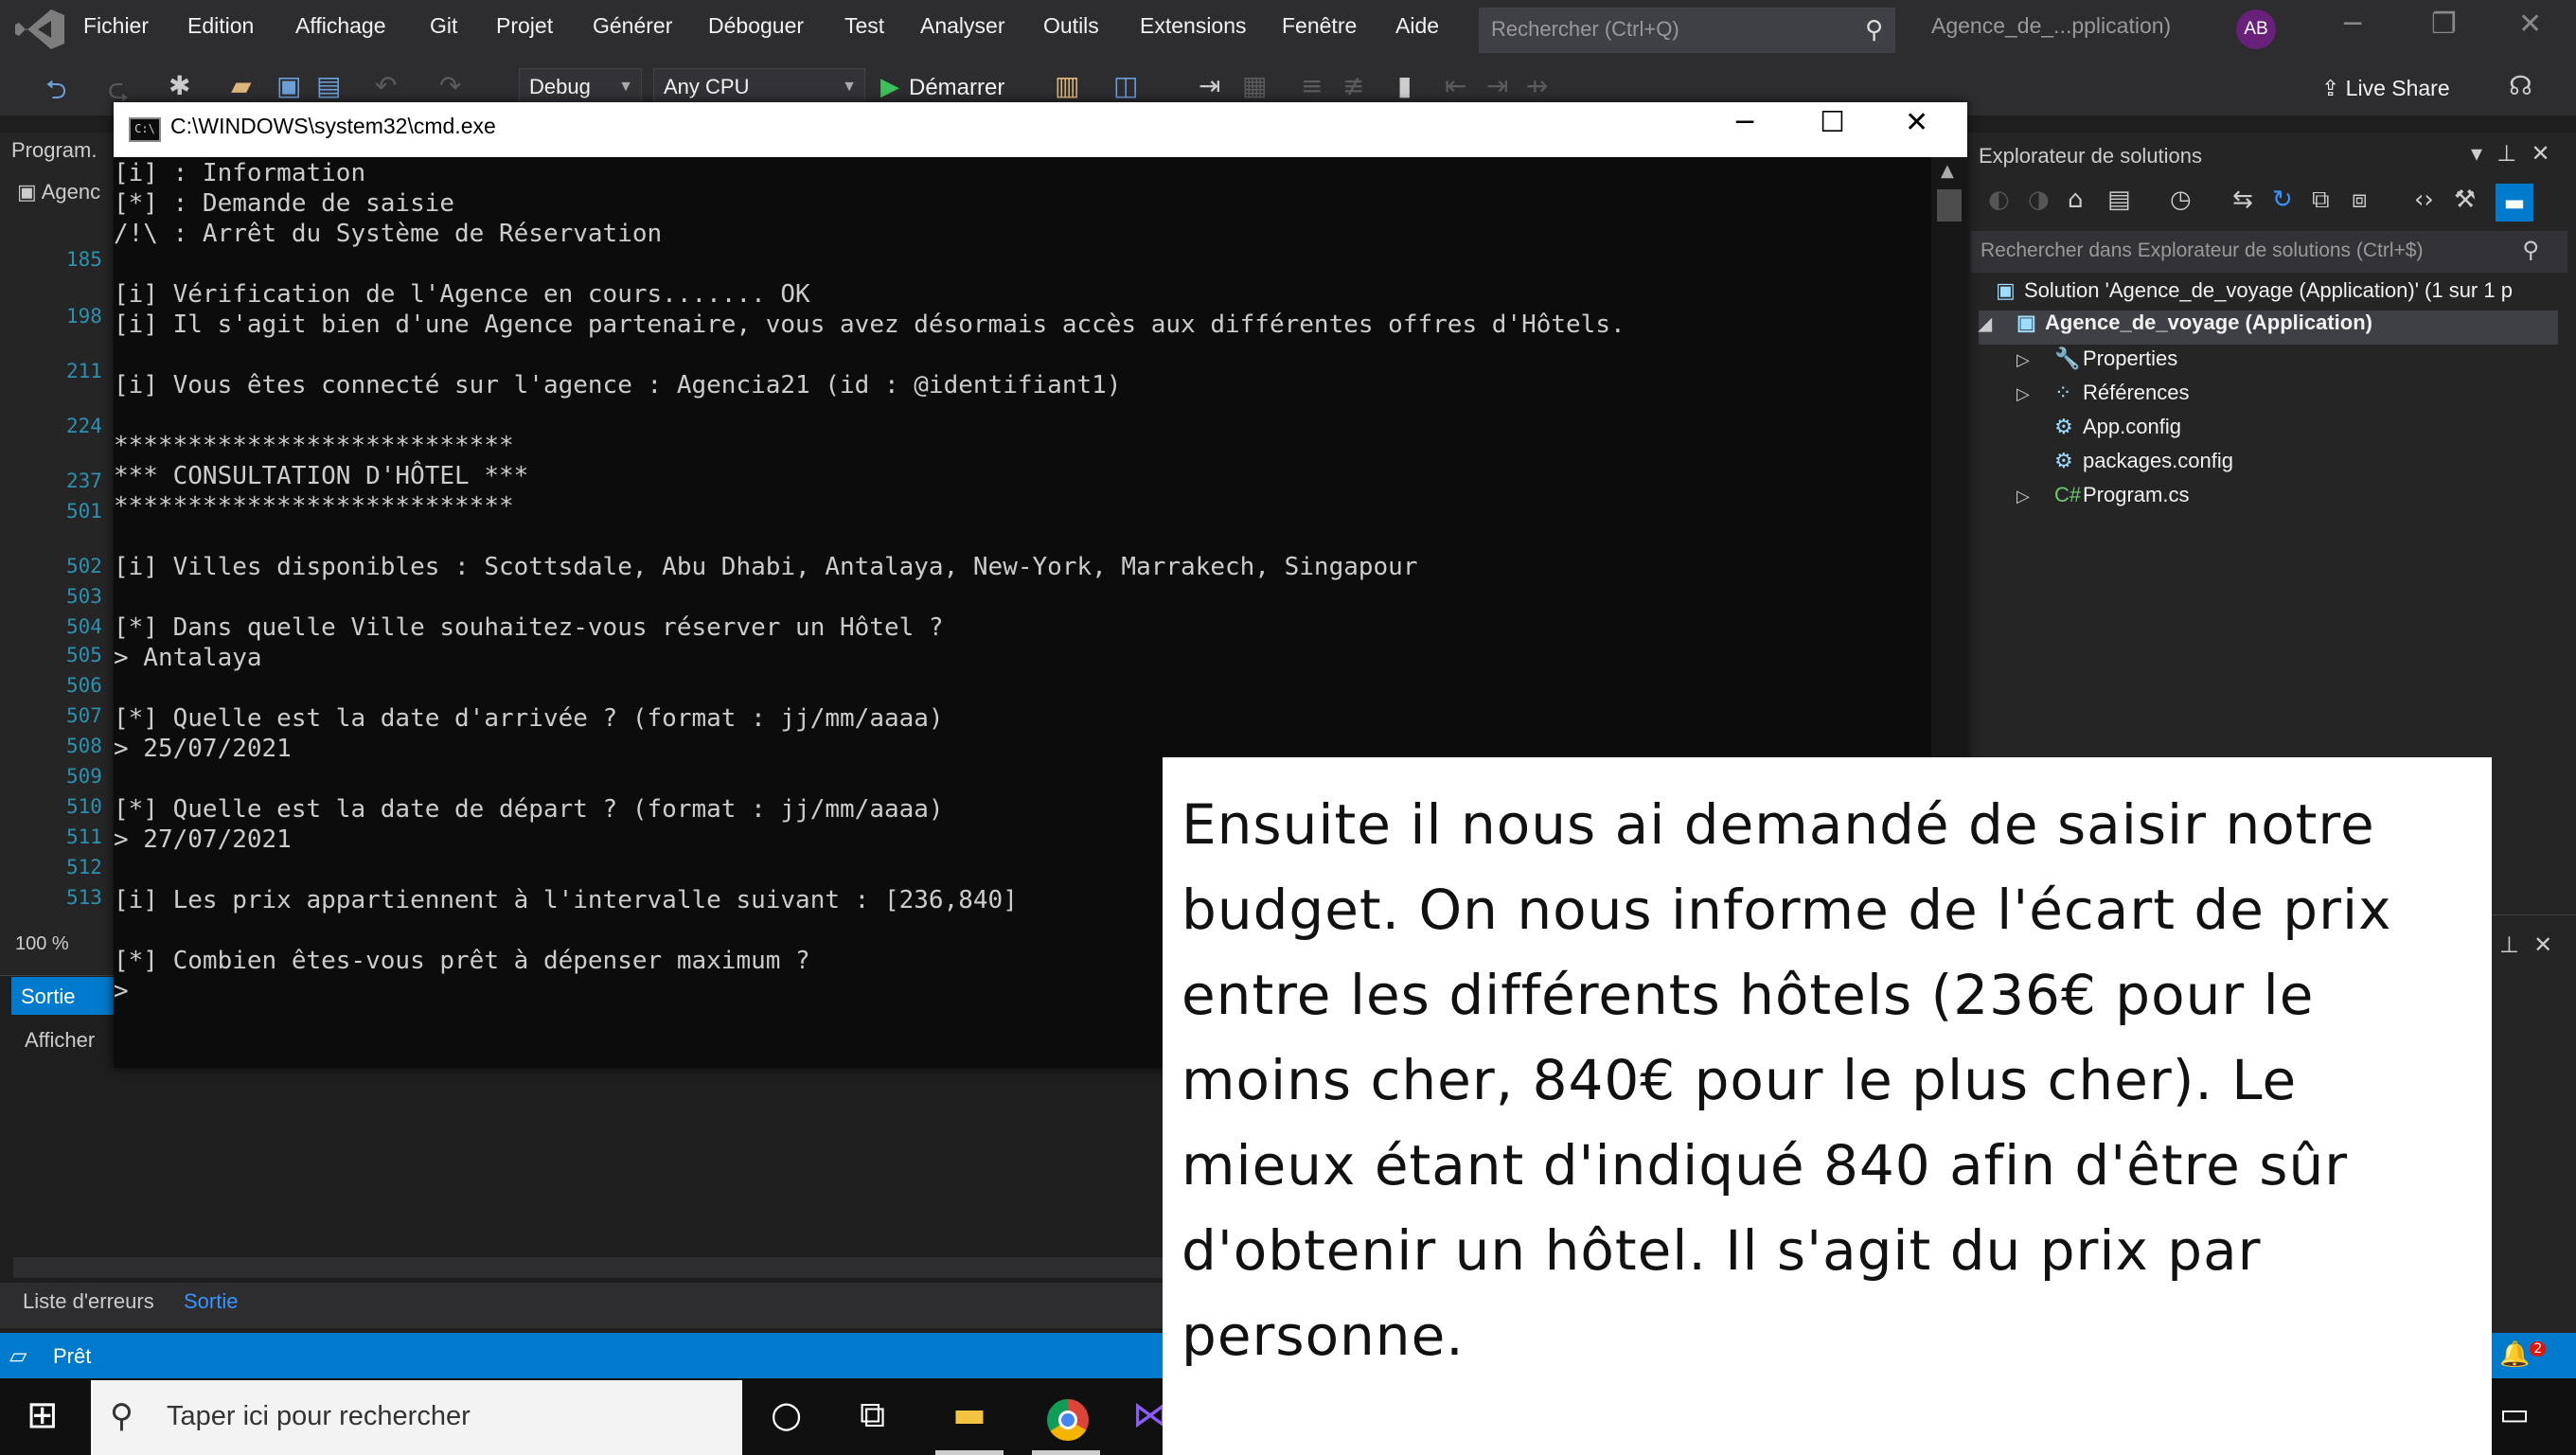 This screenshot has height=1455, width=2576. What do you see at coordinates (289, 85) in the screenshot?
I see `save-icon: ▣` at bounding box center [289, 85].